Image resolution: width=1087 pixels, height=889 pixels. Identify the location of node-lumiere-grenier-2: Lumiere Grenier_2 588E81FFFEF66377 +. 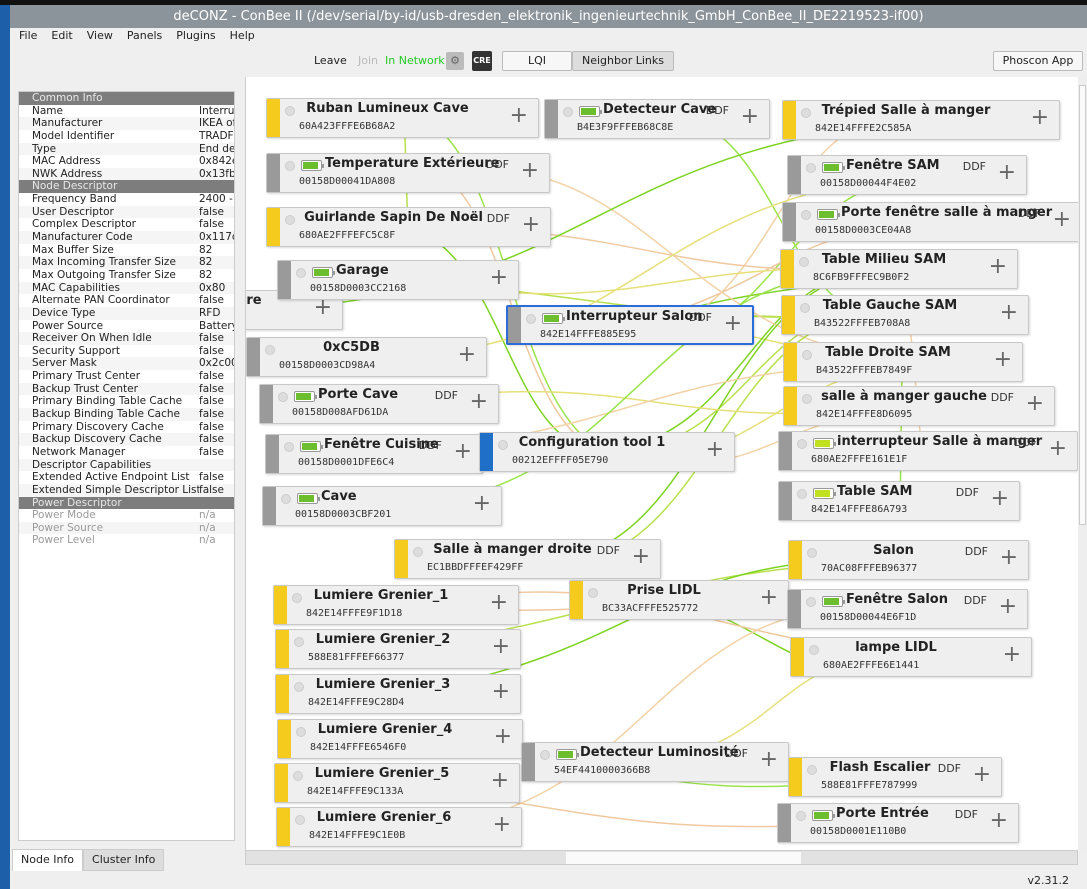
(398, 649).